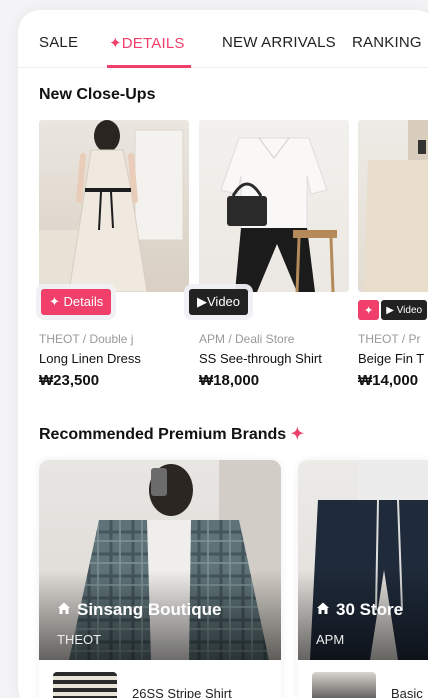 Image resolution: width=428 pixels, height=698 pixels. Describe the element at coordinates (97, 94) in the screenshot. I see `close-ups-title: New Close-Ups` at that location.